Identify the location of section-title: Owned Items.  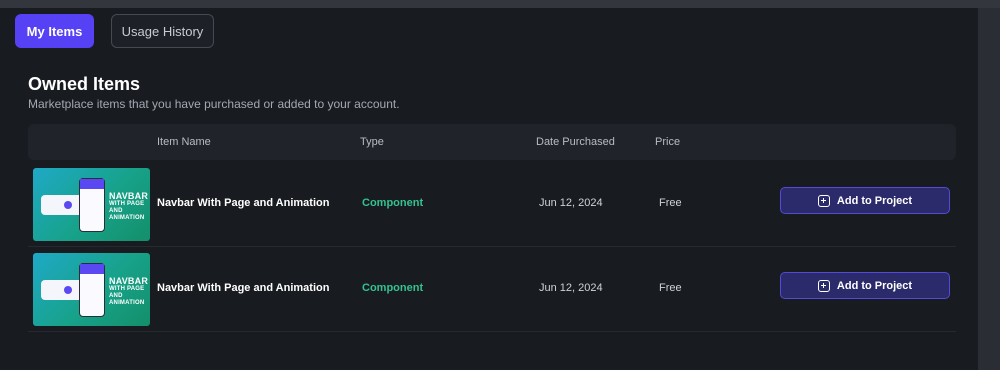
(84, 84).